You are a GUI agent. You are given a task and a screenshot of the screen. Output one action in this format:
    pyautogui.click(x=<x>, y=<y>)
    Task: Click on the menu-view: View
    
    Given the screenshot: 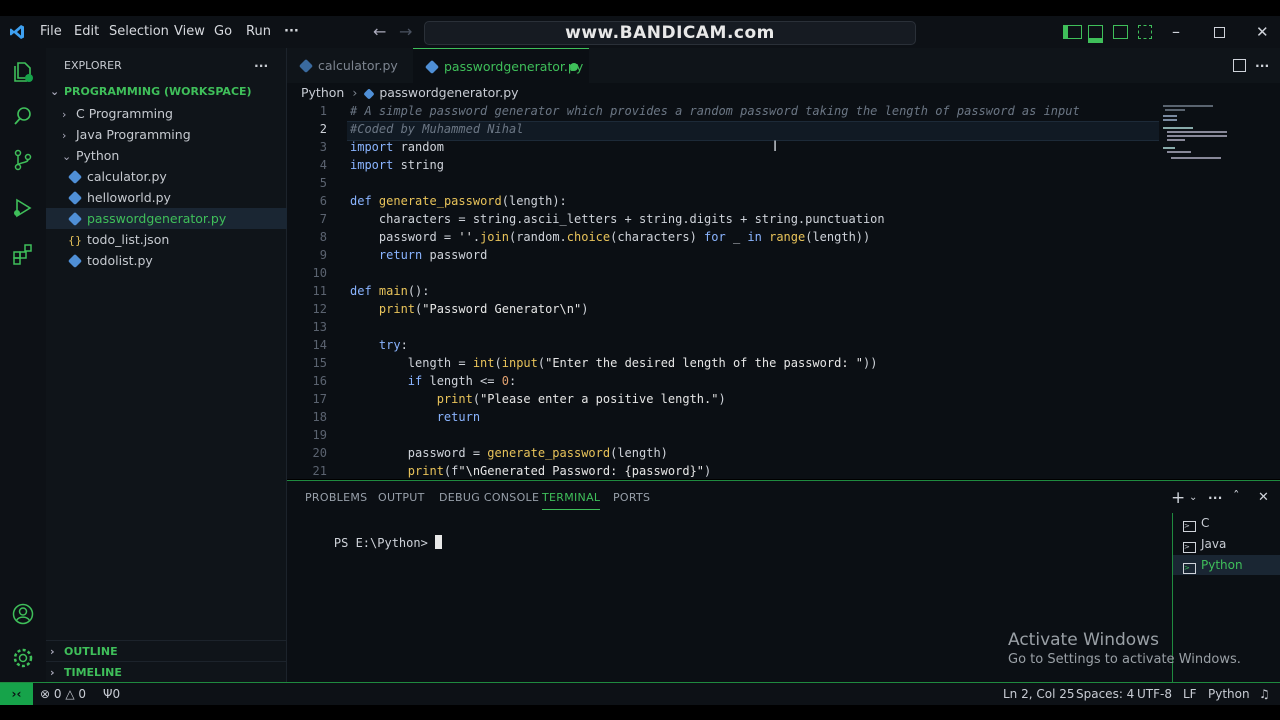 What is the action you would take?
    pyautogui.click(x=189, y=32)
    